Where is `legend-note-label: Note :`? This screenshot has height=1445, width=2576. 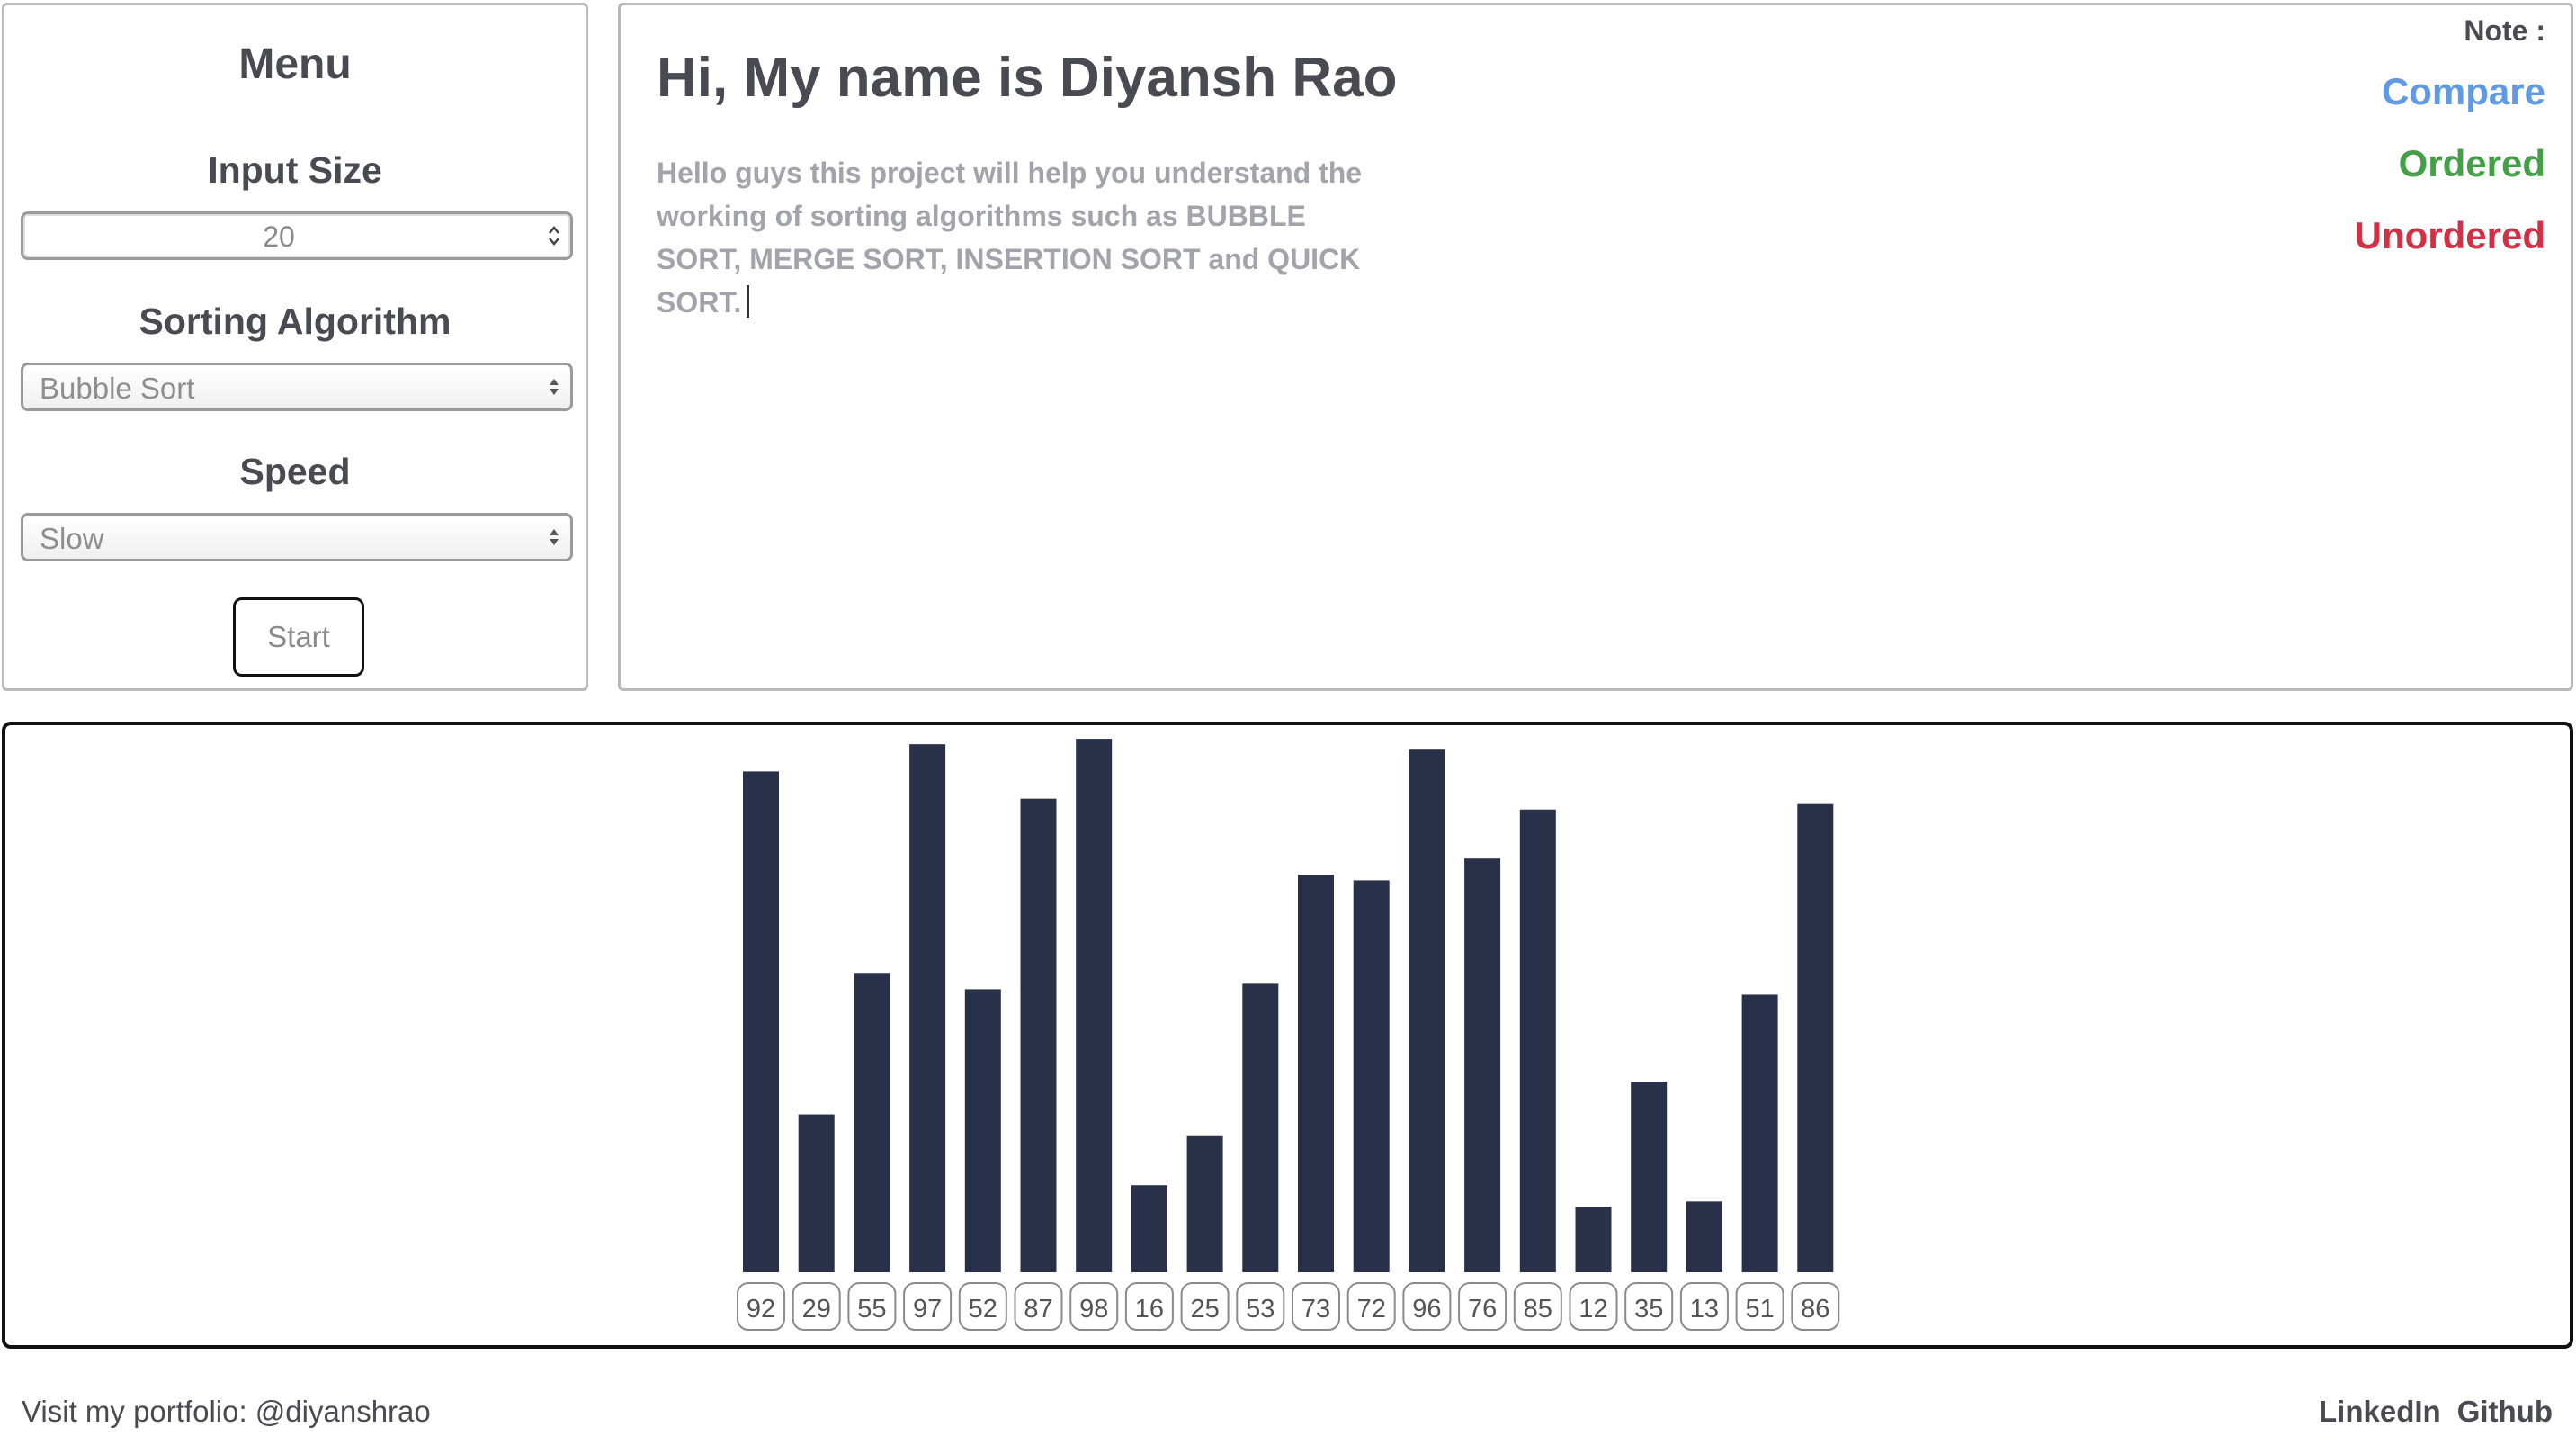
legend-note-label: Note : is located at coordinates (2504, 30).